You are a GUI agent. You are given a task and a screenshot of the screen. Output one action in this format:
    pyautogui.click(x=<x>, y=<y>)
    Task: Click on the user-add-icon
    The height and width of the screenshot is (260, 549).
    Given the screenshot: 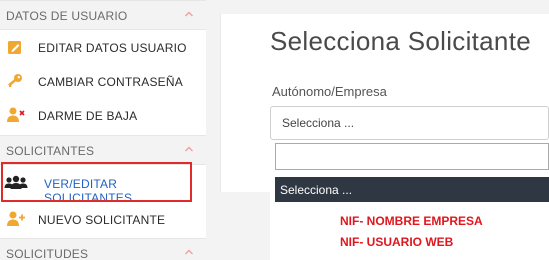 What is the action you would take?
    pyautogui.click(x=15, y=219)
    